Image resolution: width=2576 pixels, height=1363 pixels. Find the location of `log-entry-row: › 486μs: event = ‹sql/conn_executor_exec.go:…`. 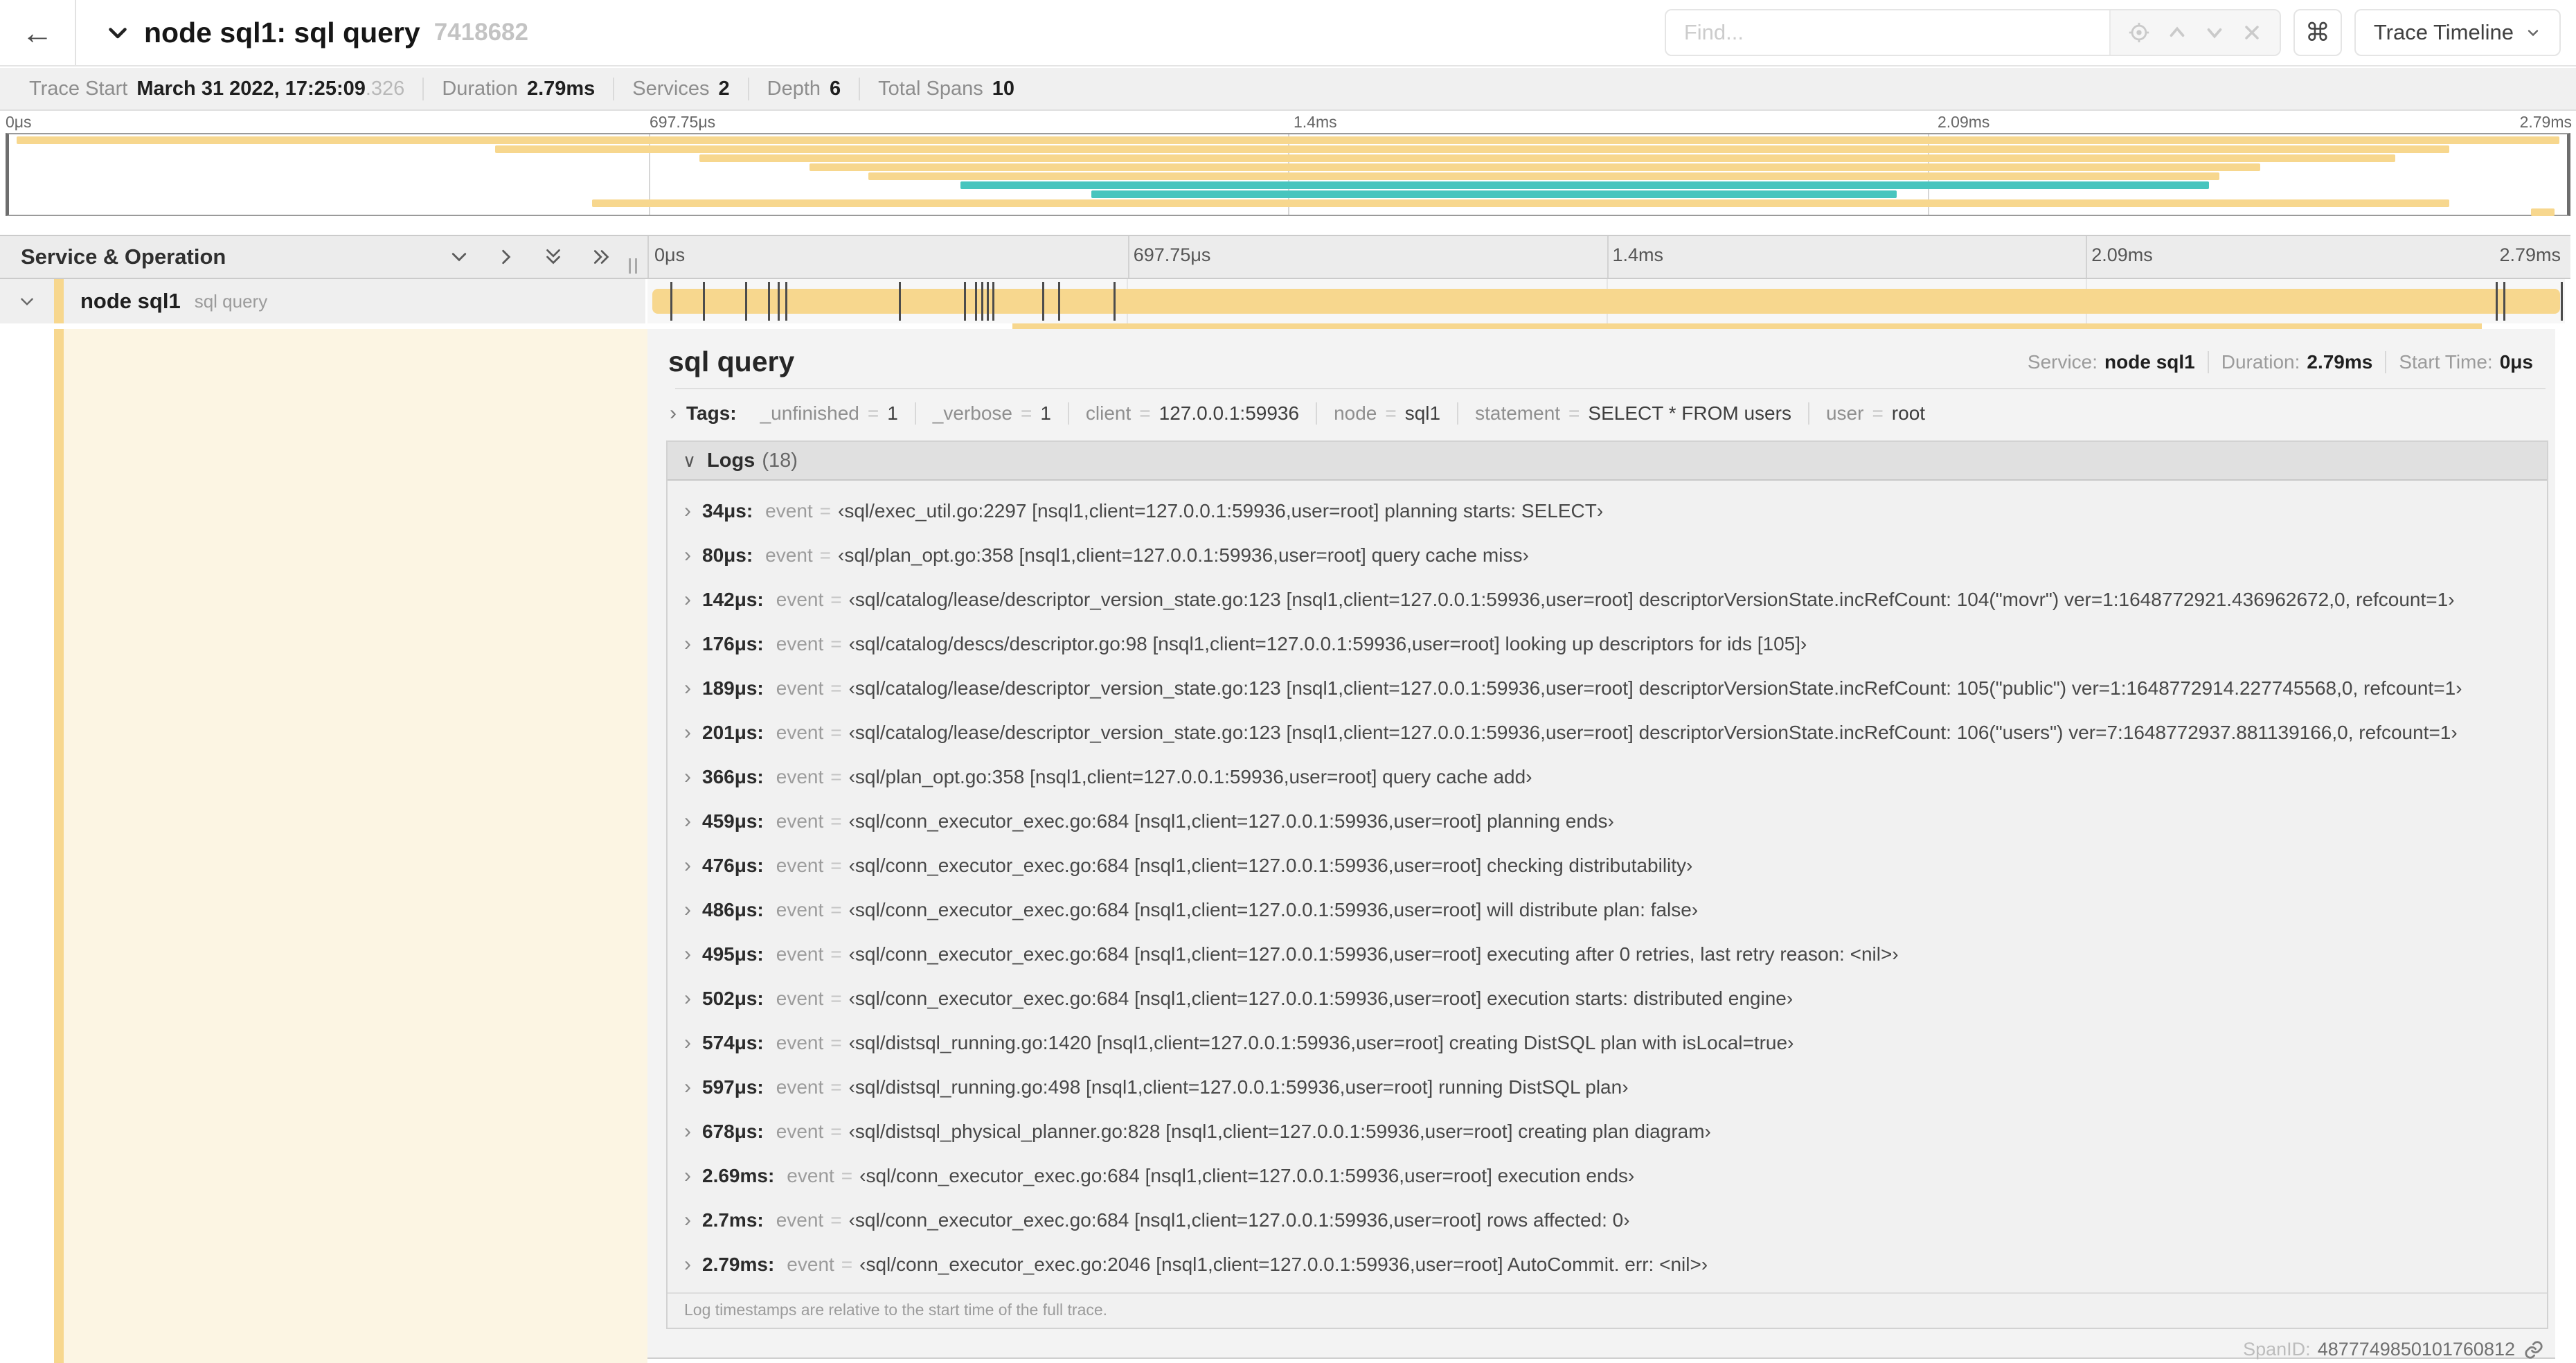

log-entry-row: › 486μs: event = ‹sql/conn_executor_exec.go:… is located at coordinates (1608, 910).